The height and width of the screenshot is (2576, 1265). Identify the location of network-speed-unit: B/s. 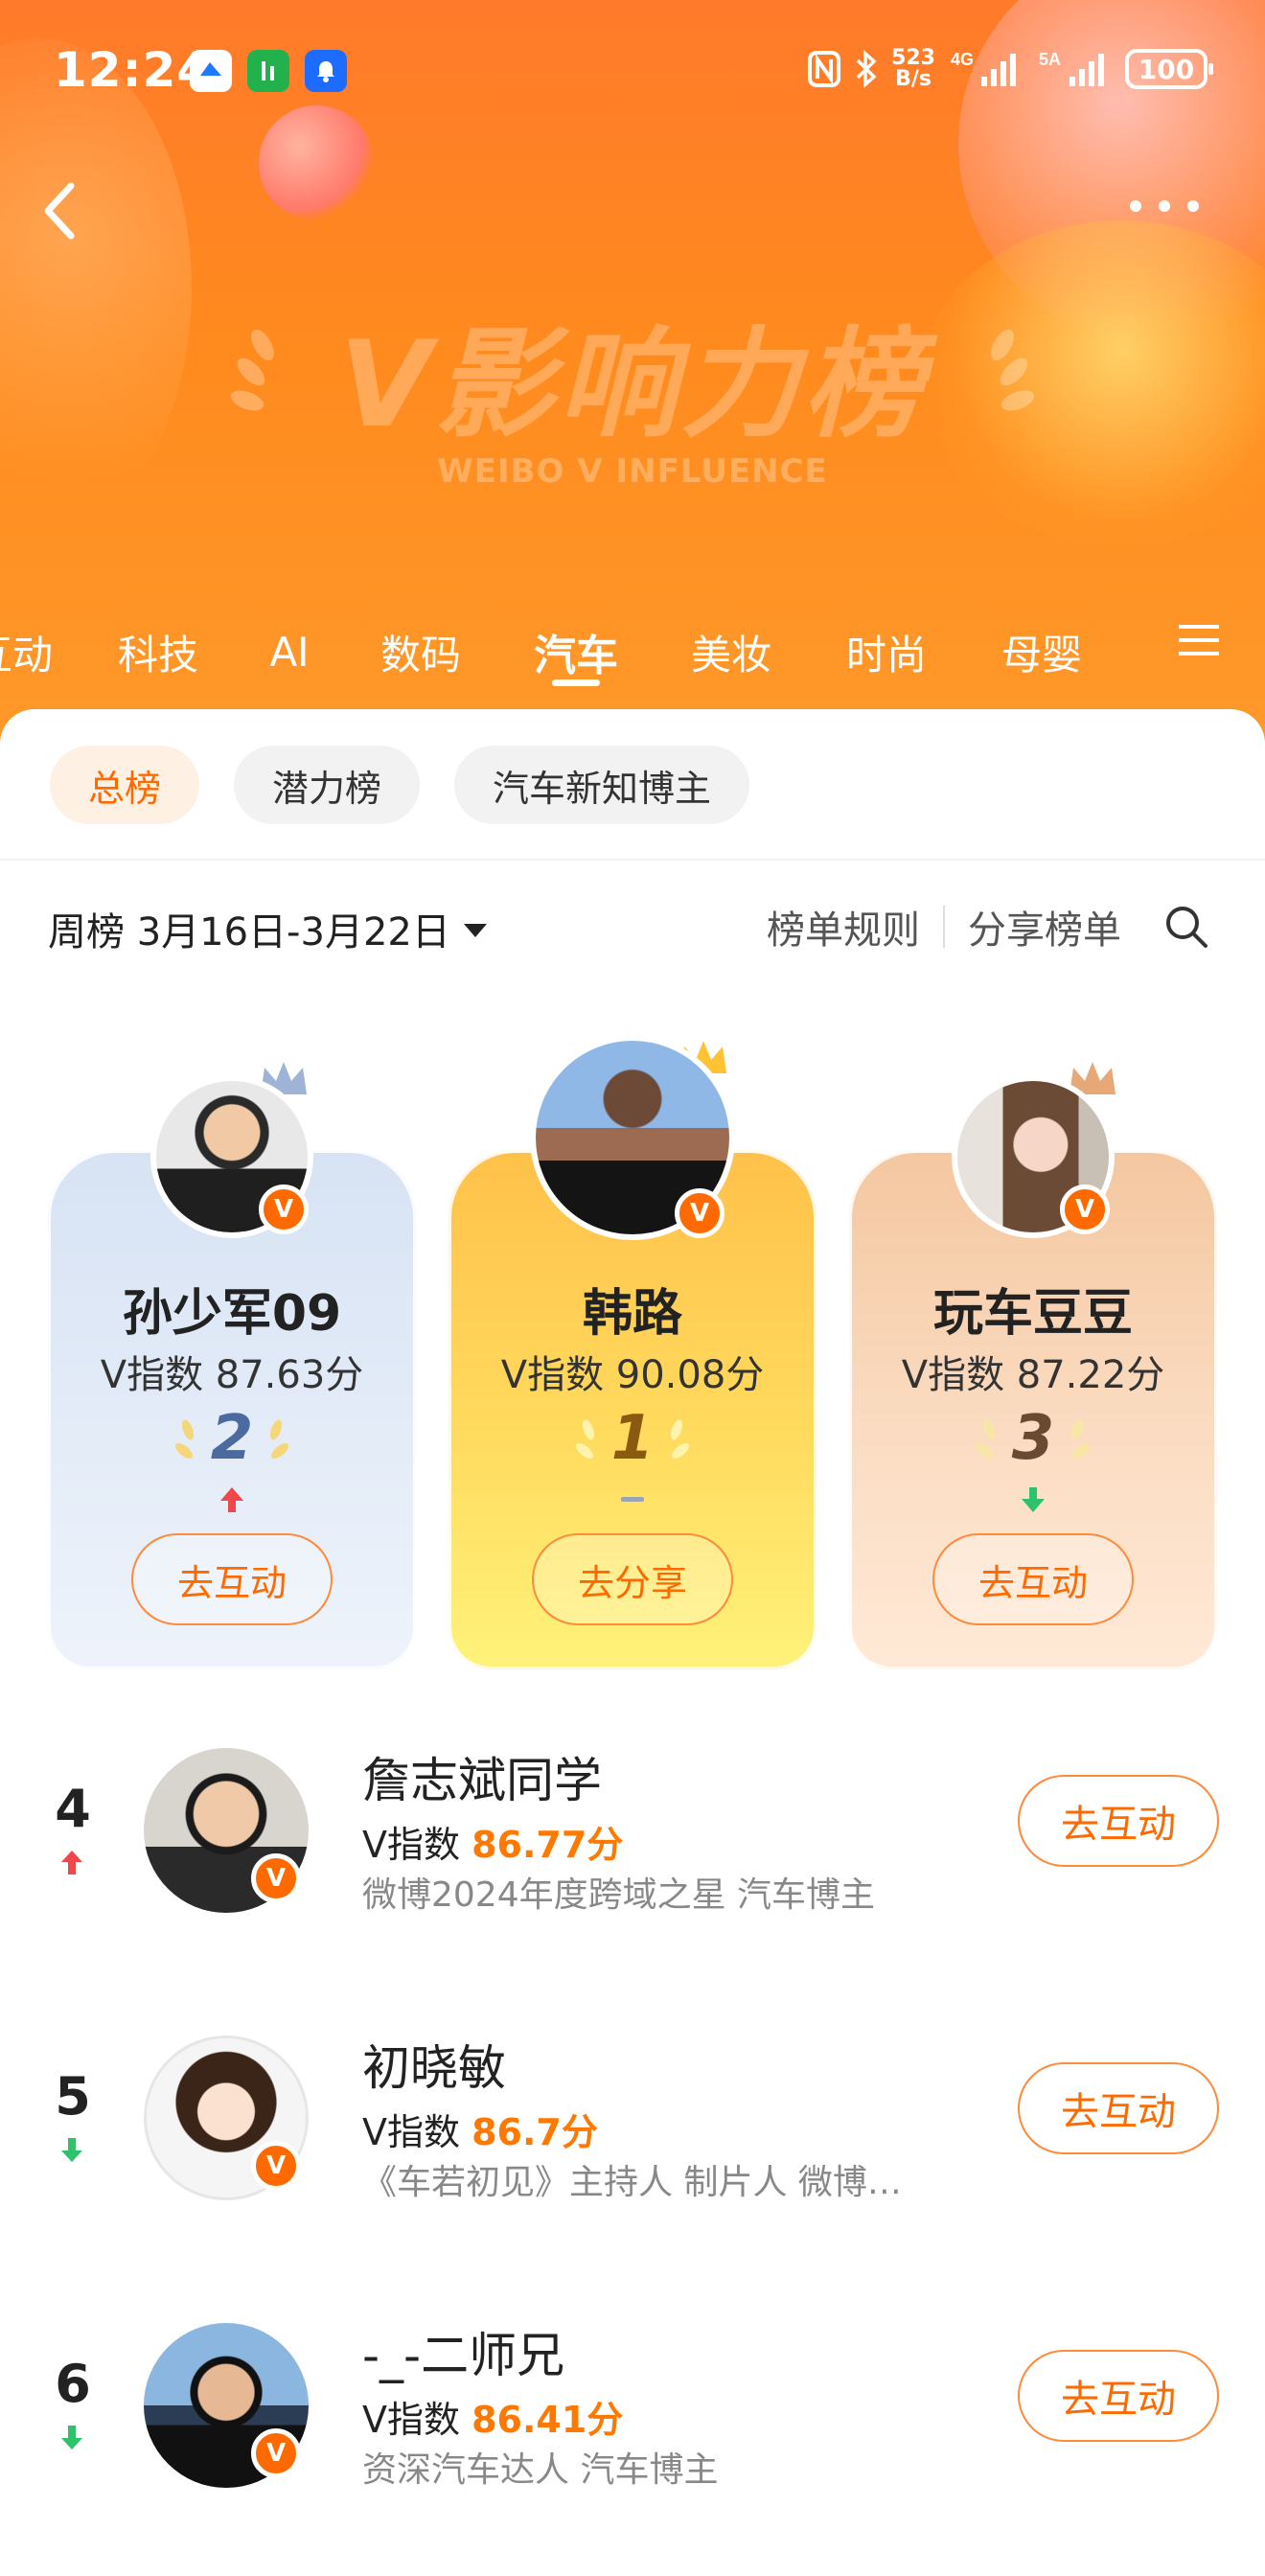
(913, 79).